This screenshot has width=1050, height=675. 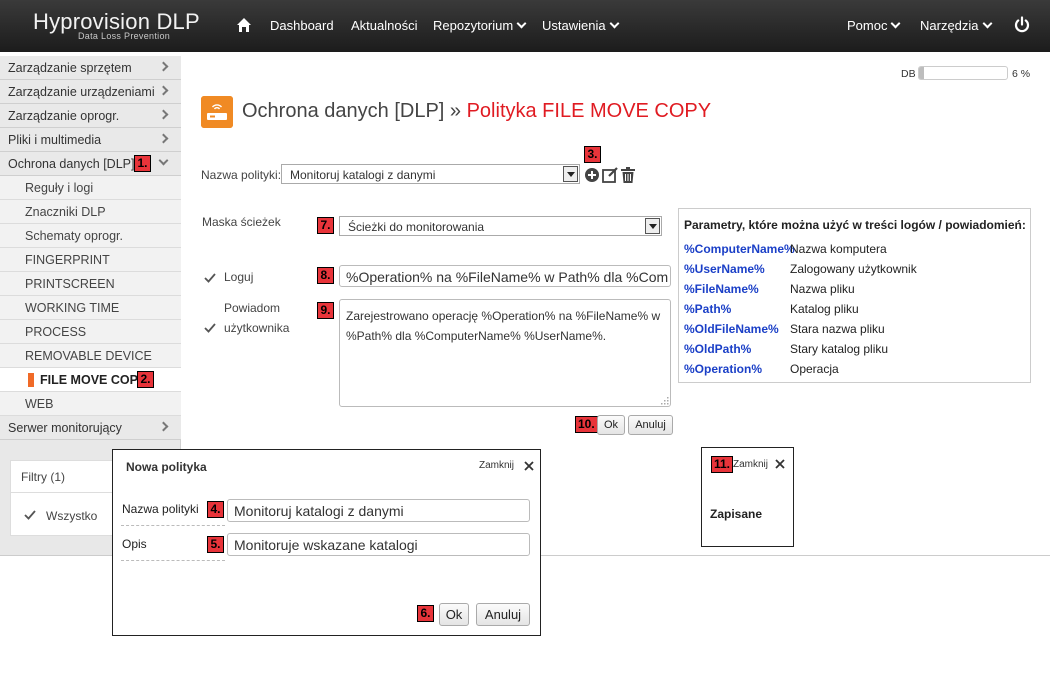 What do you see at coordinates (160, 509) in the screenshot?
I see `policy-name-field-label: Nazwa polityki` at bounding box center [160, 509].